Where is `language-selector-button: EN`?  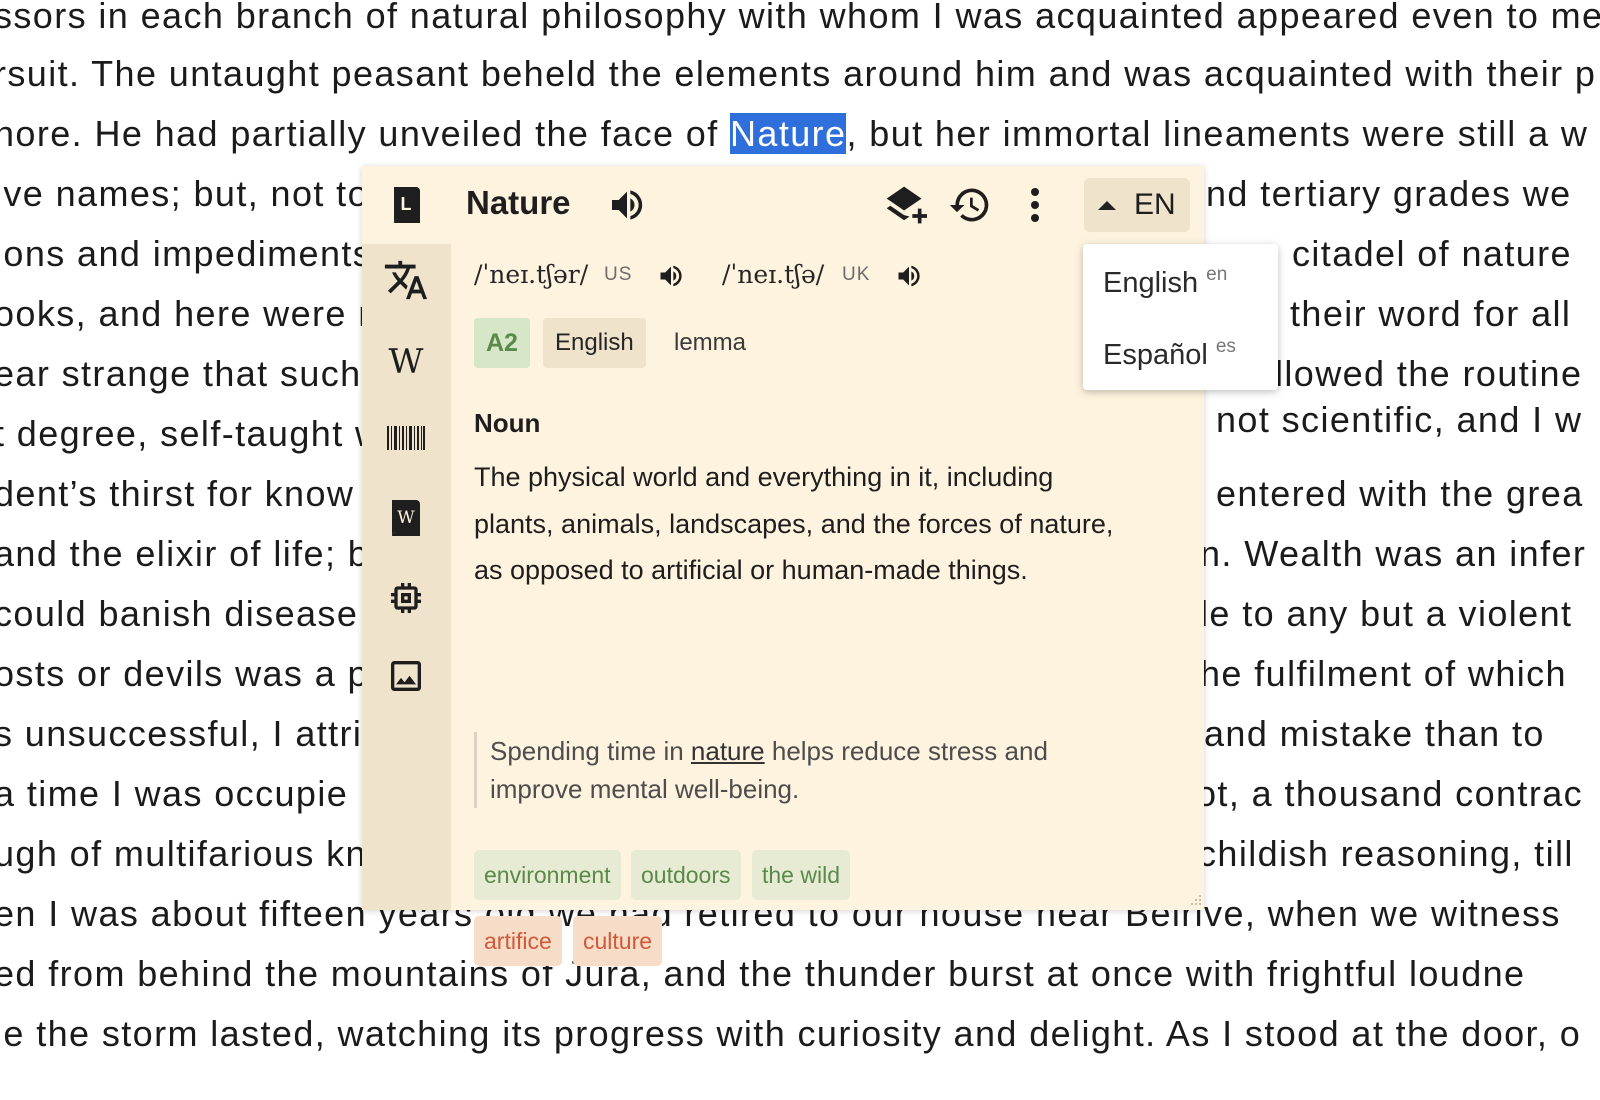 language-selector-button: EN is located at coordinates (1137, 205).